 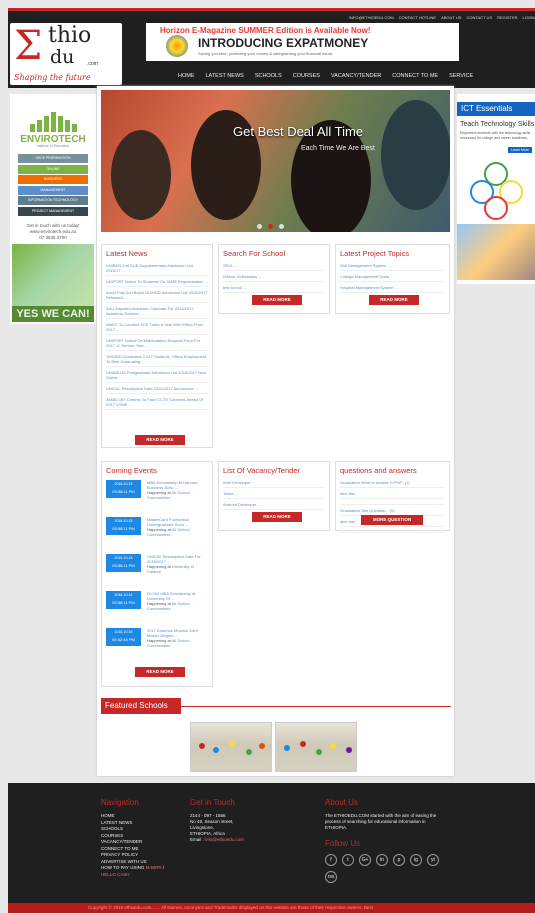 What do you see at coordinates (123, 637) in the screenshot?
I see `event-date-badge: 2016-10-18 05:52:44 PM` at bounding box center [123, 637].